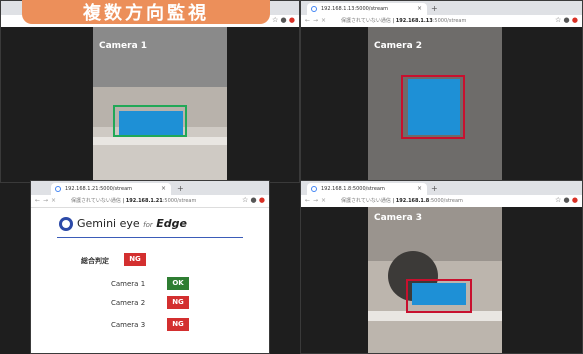 The image size is (583, 354). I want to click on page-banner: 複数方向監視, so click(146, 12).